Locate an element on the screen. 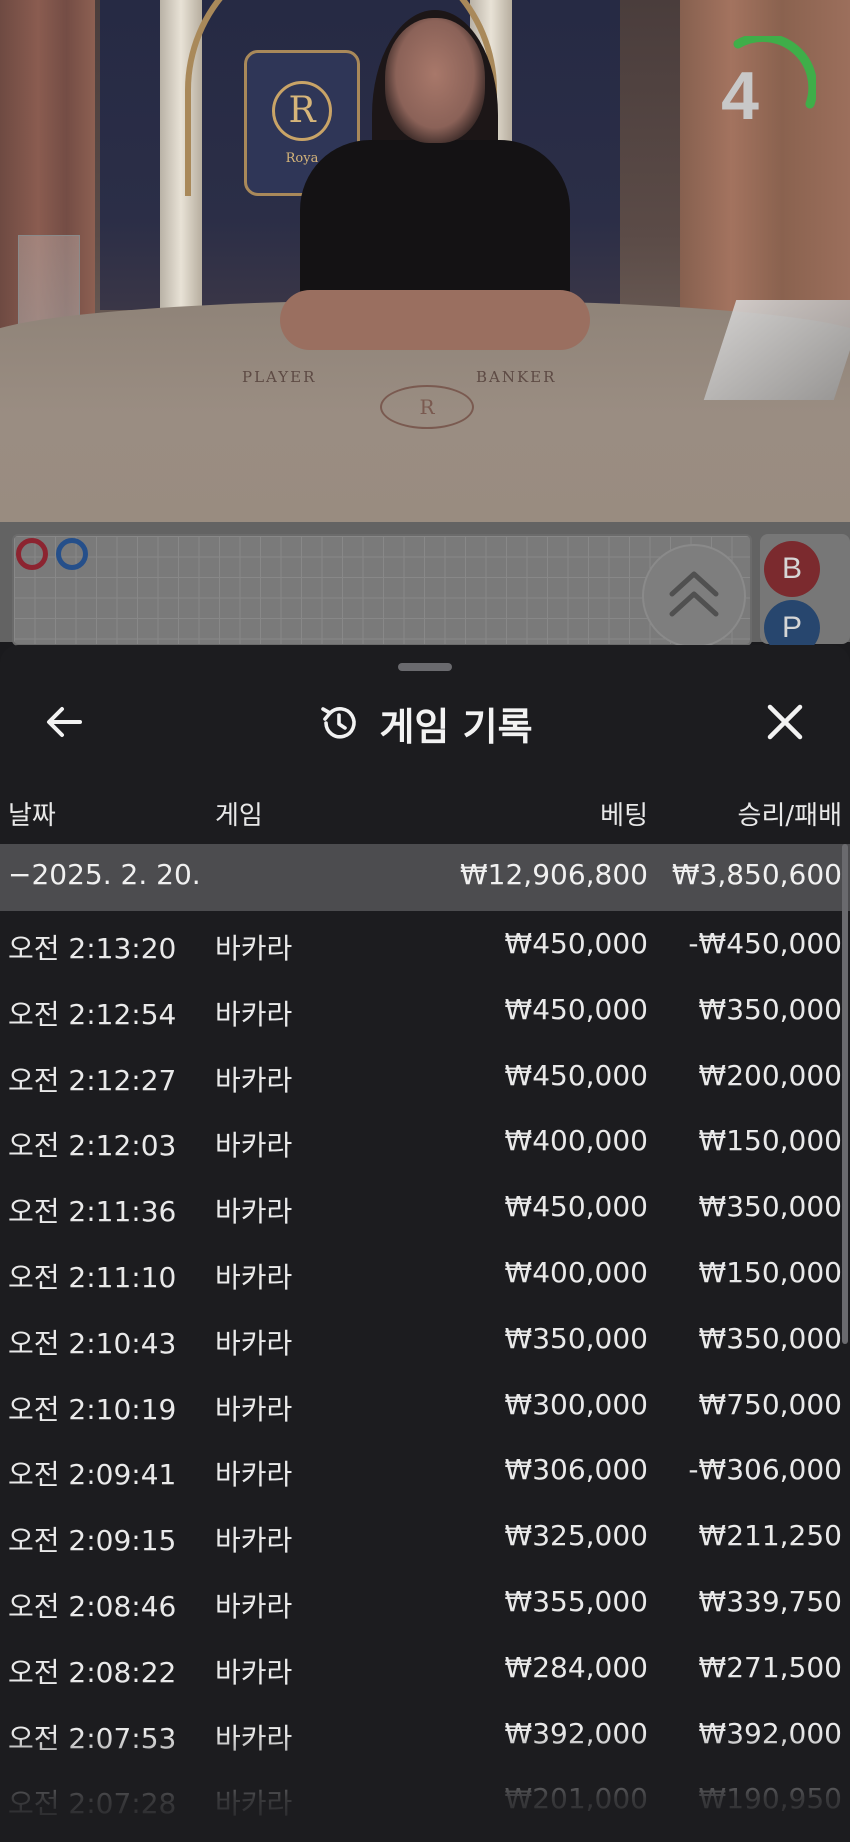  row-time: 오전 2:09:15 is located at coordinates (92, 1541).